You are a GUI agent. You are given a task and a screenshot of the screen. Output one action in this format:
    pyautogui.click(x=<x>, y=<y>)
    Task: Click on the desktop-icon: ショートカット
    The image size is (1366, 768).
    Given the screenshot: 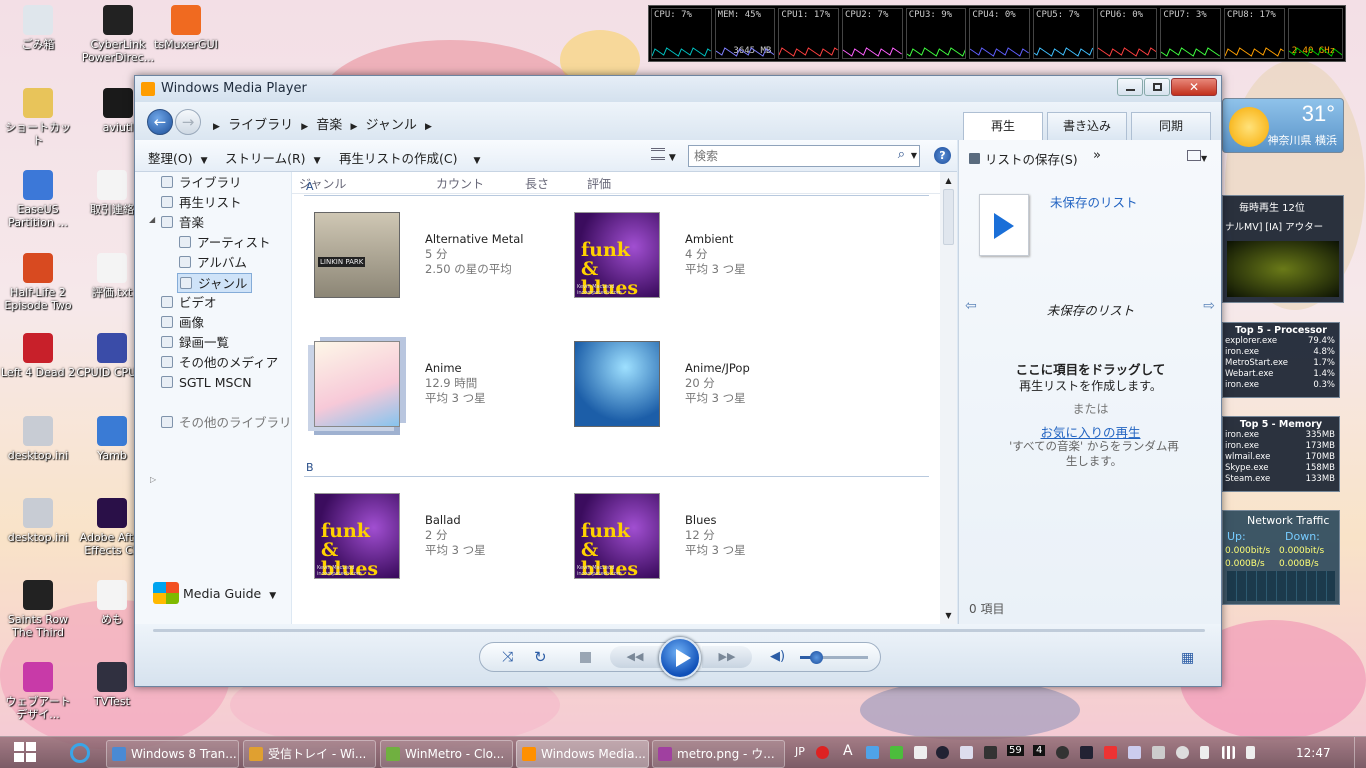 What is the action you would take?
    pyautogui.click(x=38, y=117)
    